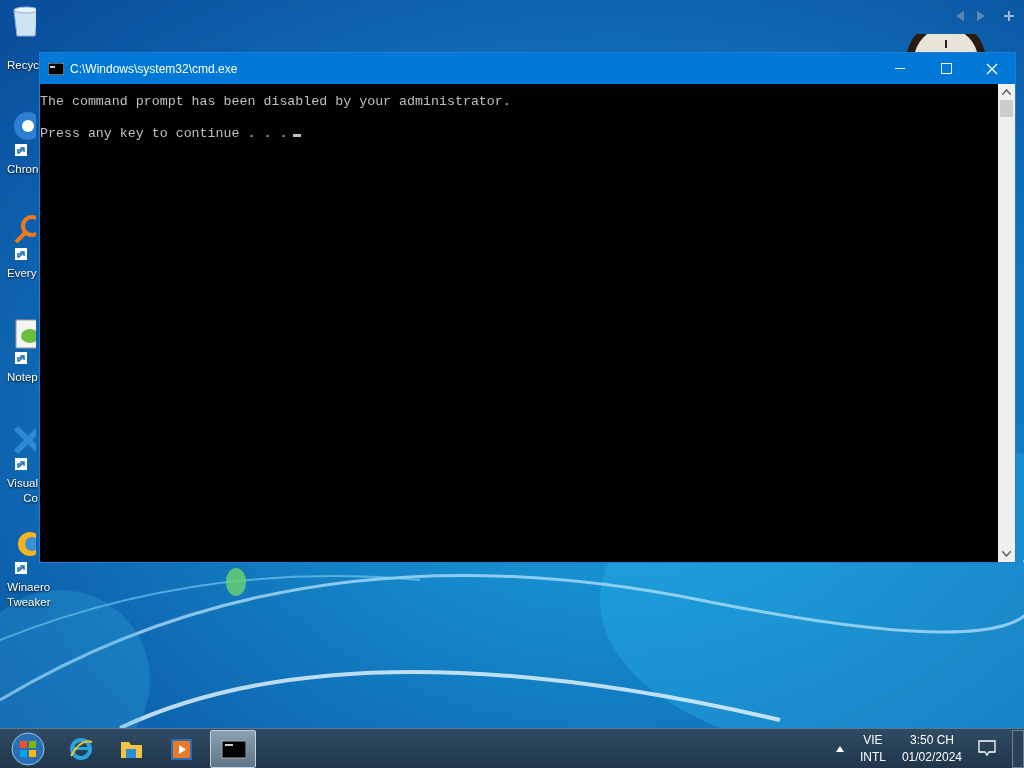 Image resolution: width=1024 pixels, height=768 pixels. I want to click on scrollbar, so click(1006, 323).